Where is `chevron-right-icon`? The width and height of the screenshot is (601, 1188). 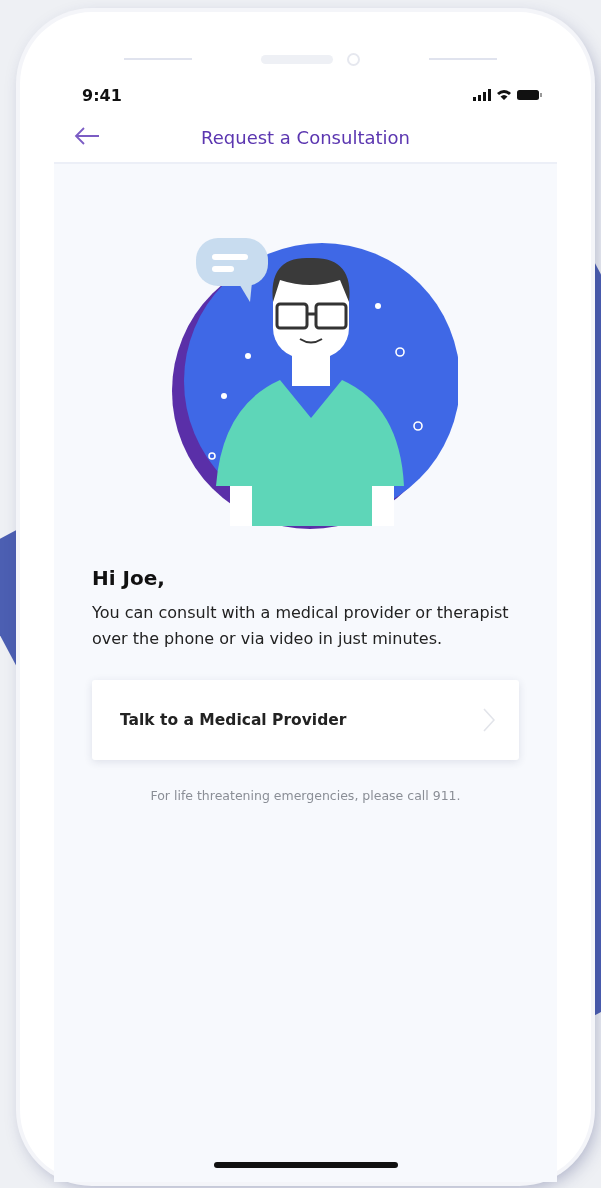 chevron-right-icon is located at coordinates (489, 720).